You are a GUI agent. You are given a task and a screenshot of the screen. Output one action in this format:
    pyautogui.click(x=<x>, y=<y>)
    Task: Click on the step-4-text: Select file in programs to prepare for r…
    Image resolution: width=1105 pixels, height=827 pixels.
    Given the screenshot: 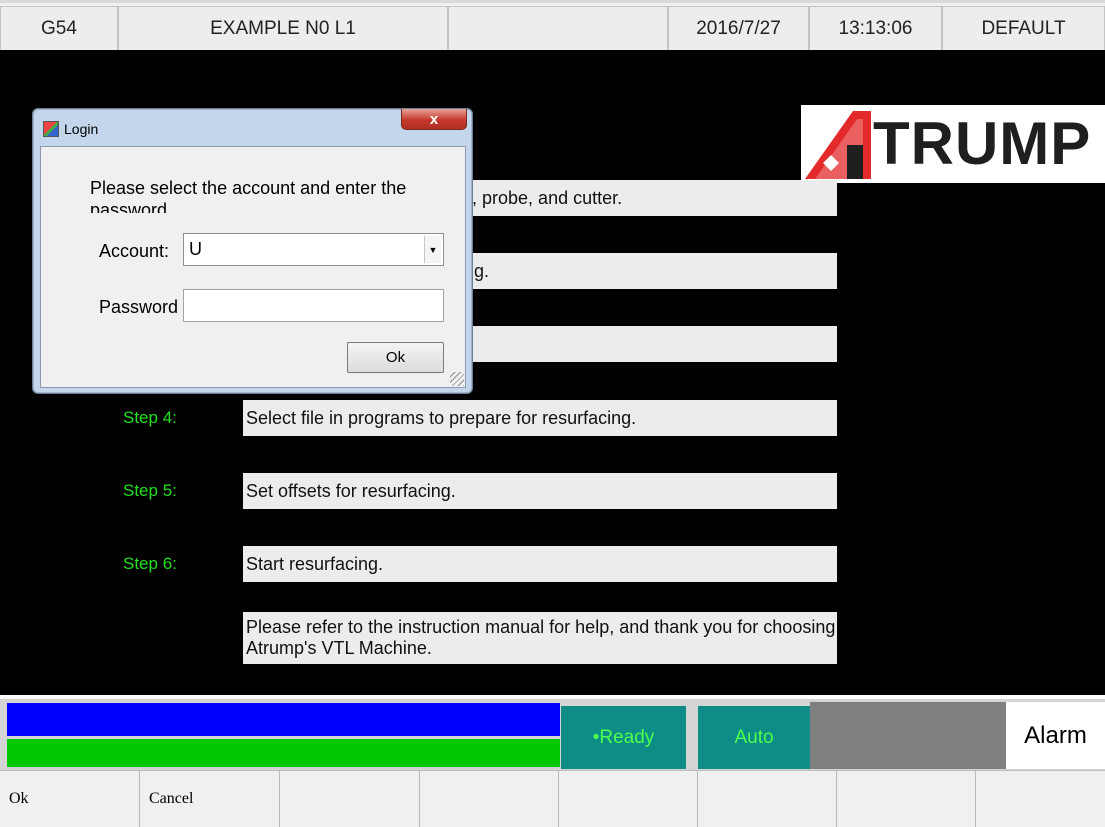 What is the action you would take?
    pyautogui.click(x=540, y=418)
    